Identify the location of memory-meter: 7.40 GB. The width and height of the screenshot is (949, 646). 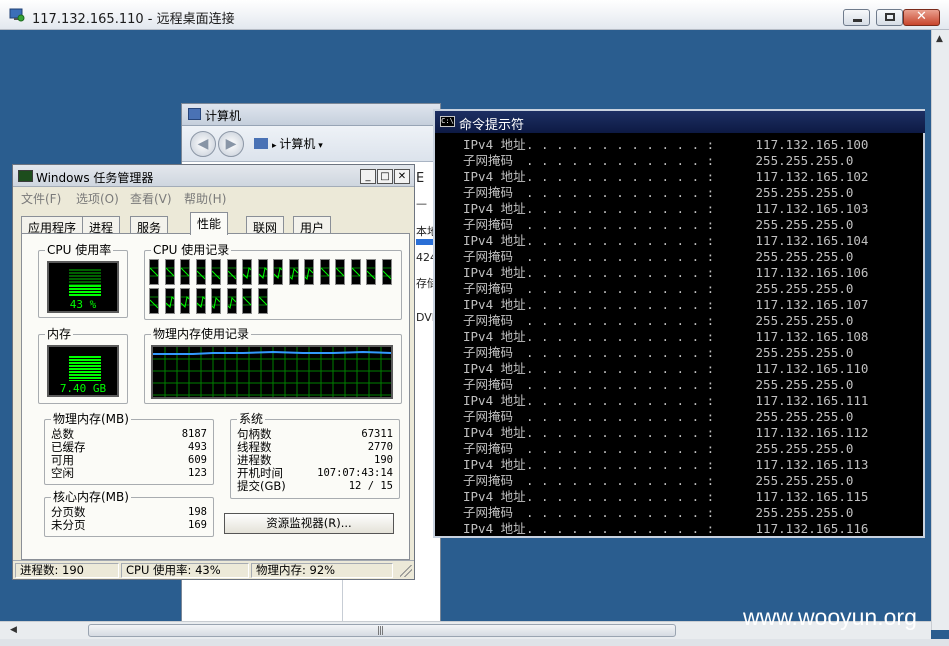
(83, 371).